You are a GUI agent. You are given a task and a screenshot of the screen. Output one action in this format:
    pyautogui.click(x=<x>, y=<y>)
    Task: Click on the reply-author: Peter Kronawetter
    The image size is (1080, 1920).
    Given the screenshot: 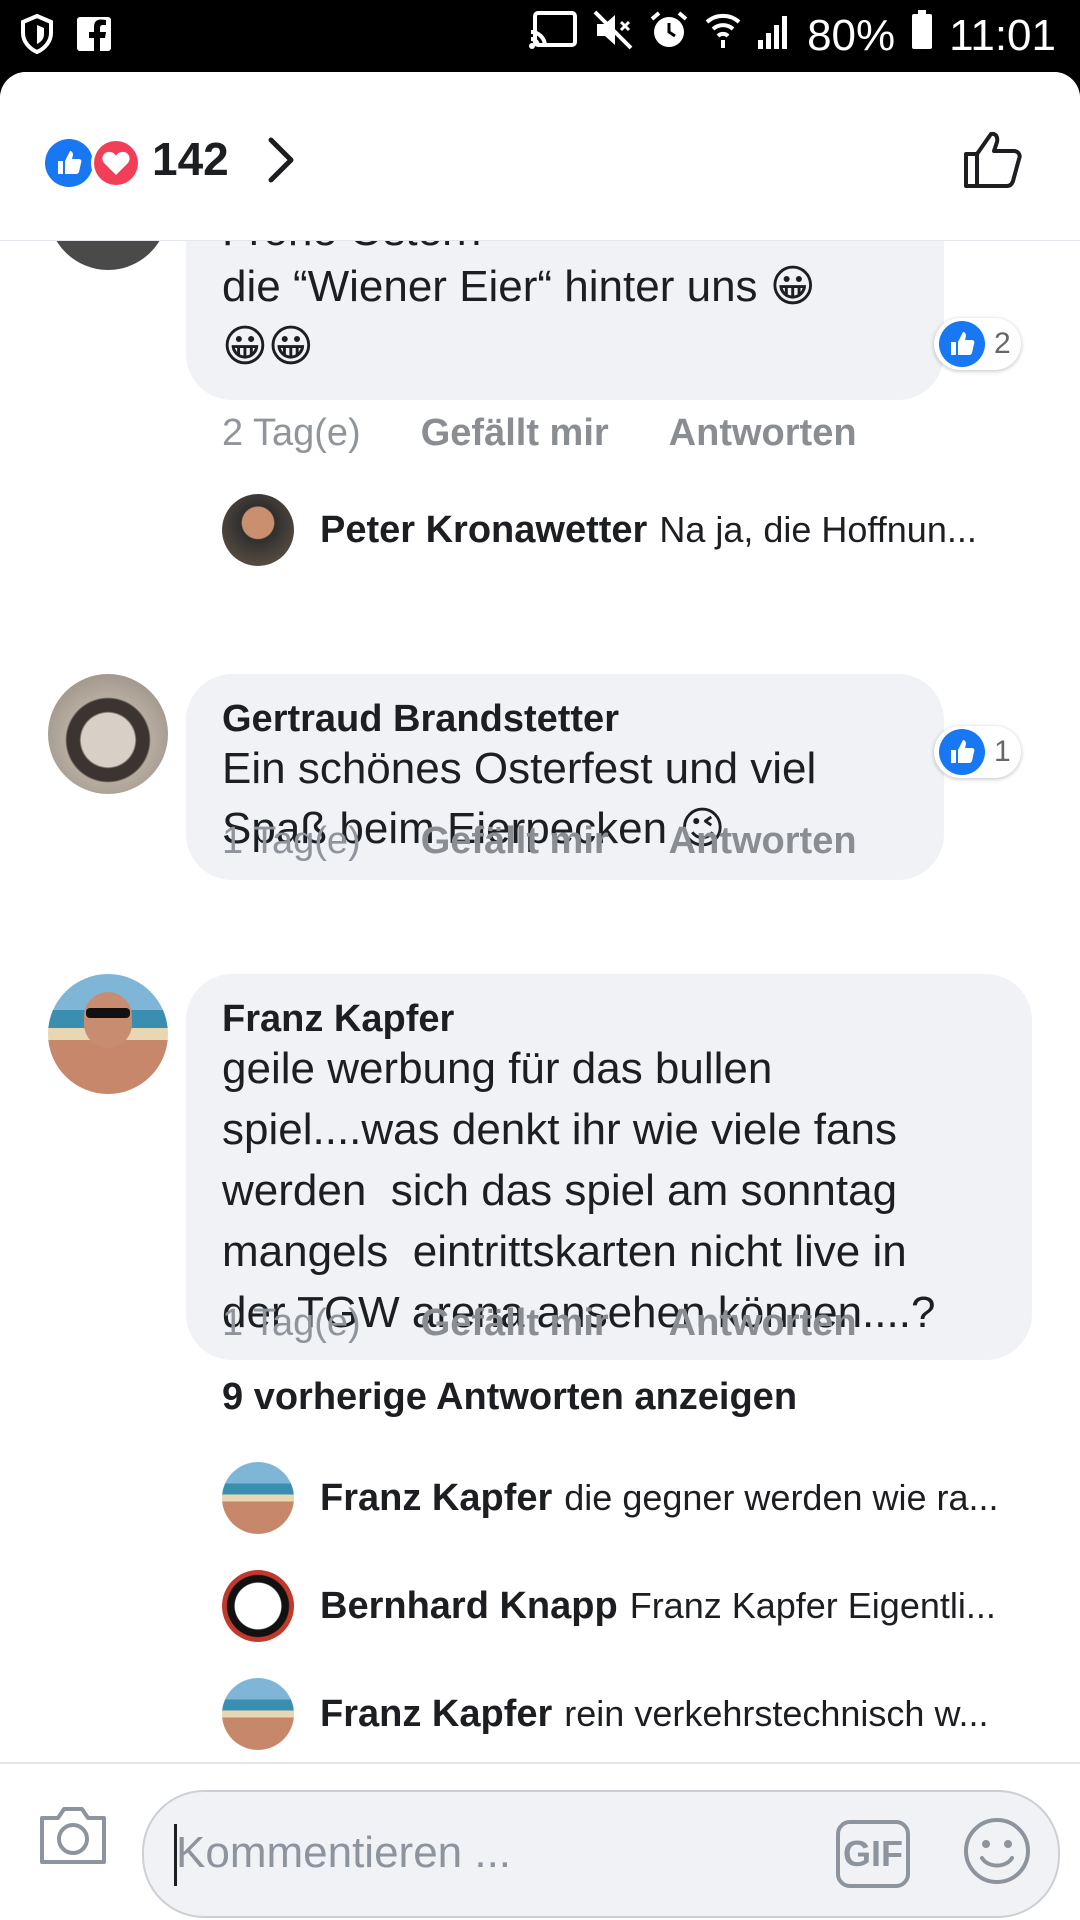 What is the action you would take?
    pyautogui.click(x=483, y=530)
    